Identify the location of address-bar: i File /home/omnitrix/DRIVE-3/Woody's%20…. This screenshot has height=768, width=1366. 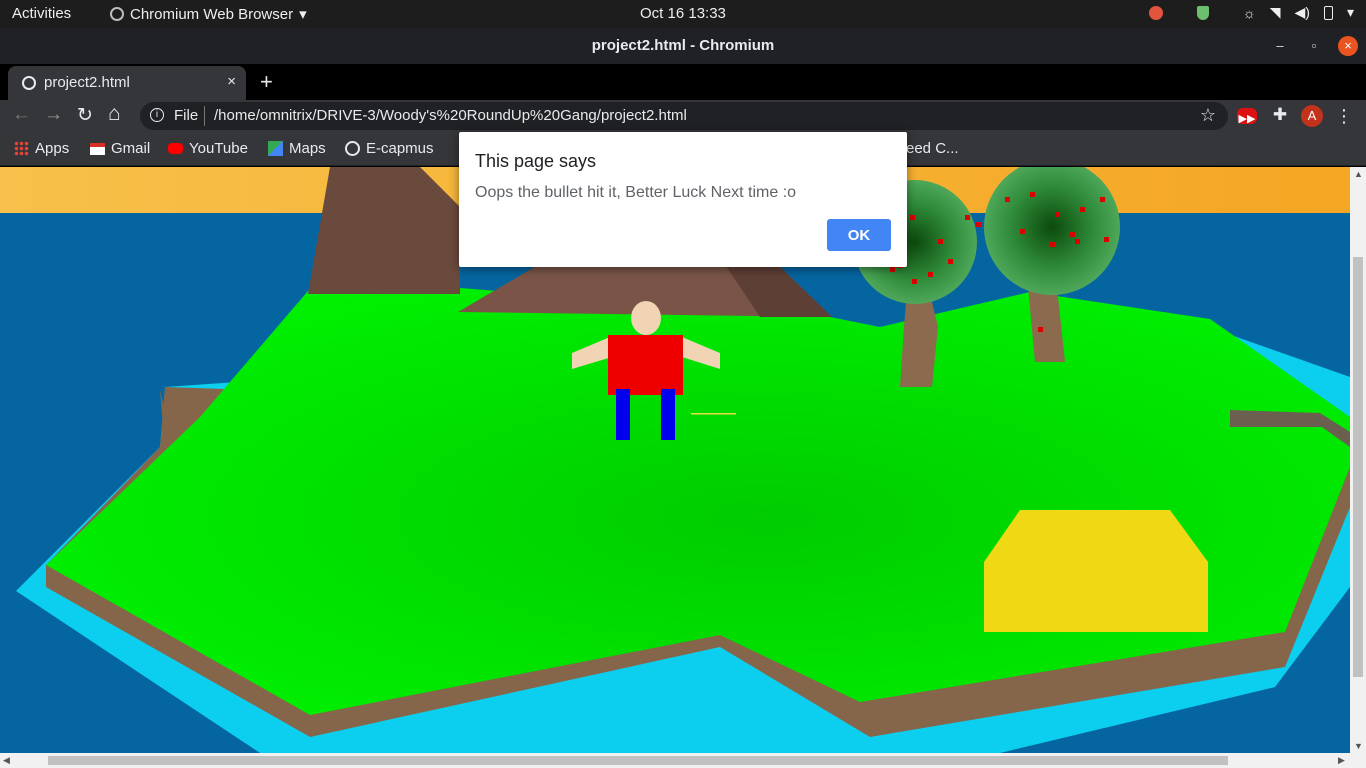
(684, 116).